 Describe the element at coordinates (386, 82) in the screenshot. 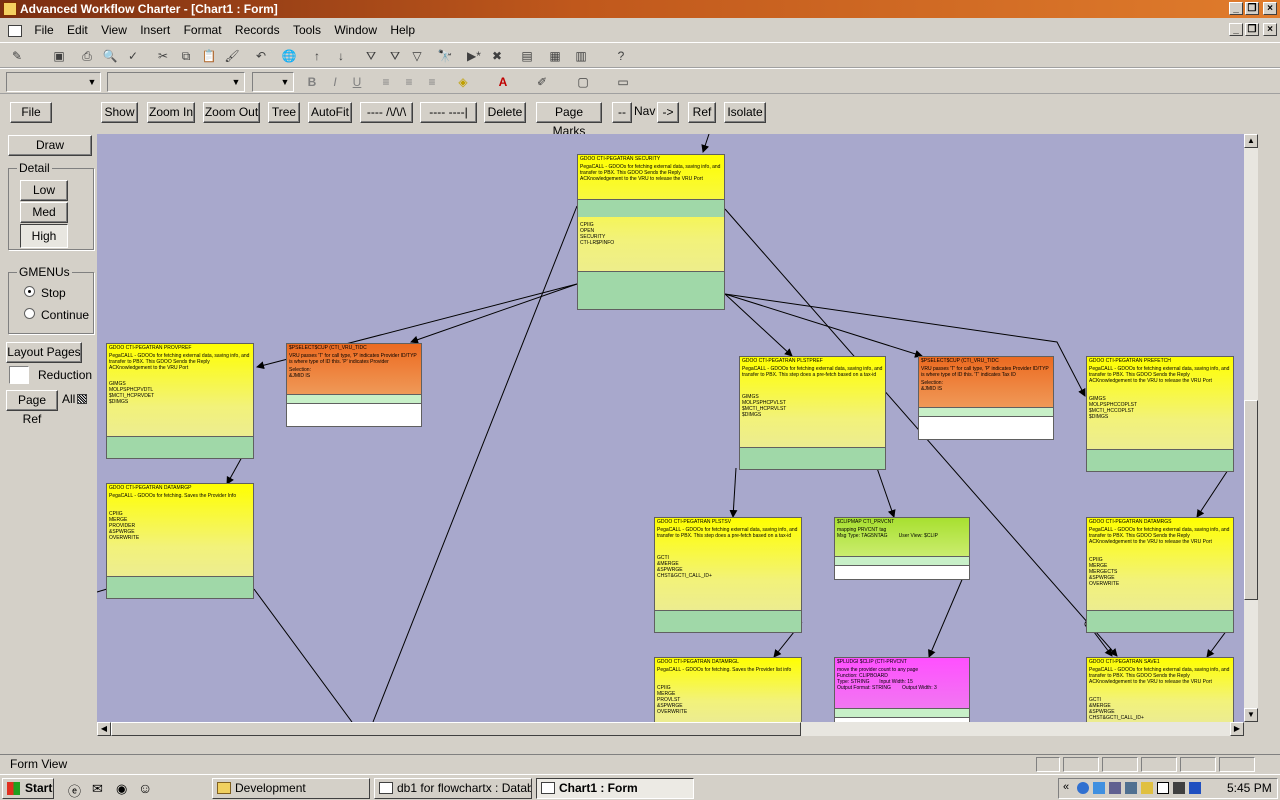

I see `align-left-icon: ≡` at that location.